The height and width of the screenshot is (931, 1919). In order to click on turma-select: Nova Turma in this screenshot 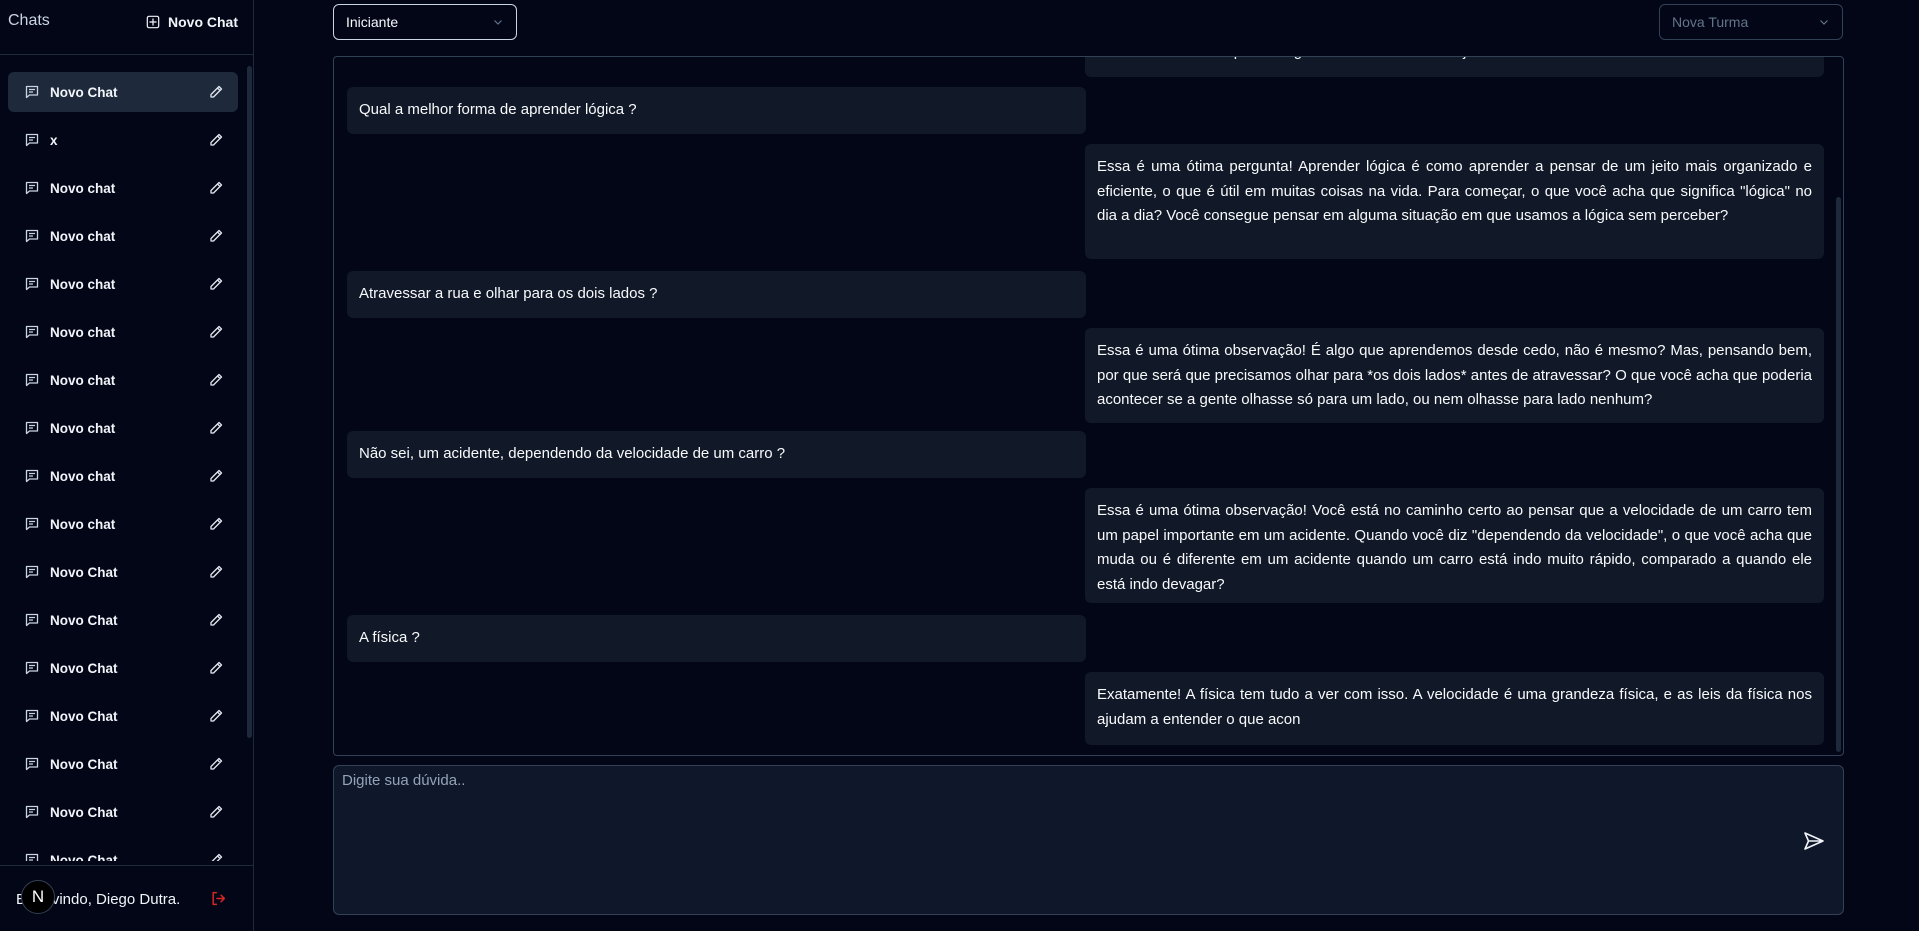, I will do `click(1751, 22)`.